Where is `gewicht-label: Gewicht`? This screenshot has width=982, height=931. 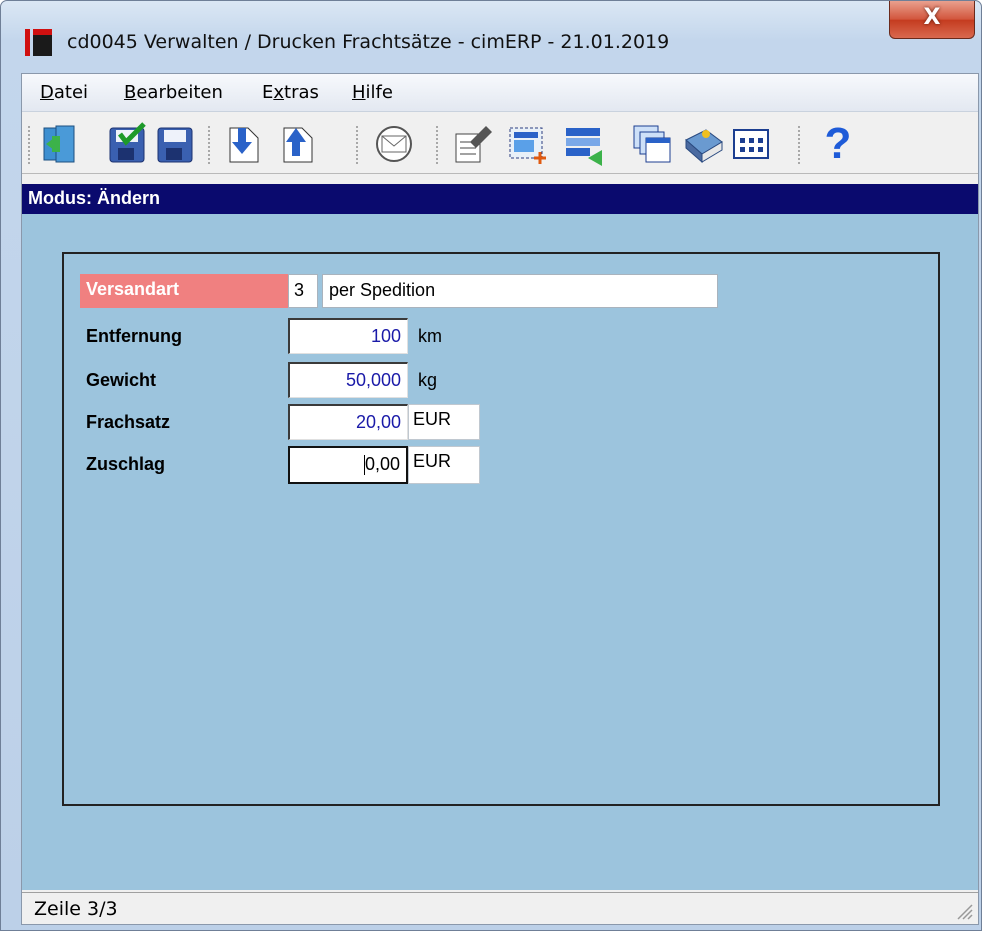
gewicht-label: Gewicht is located at coordinates (121, 380).